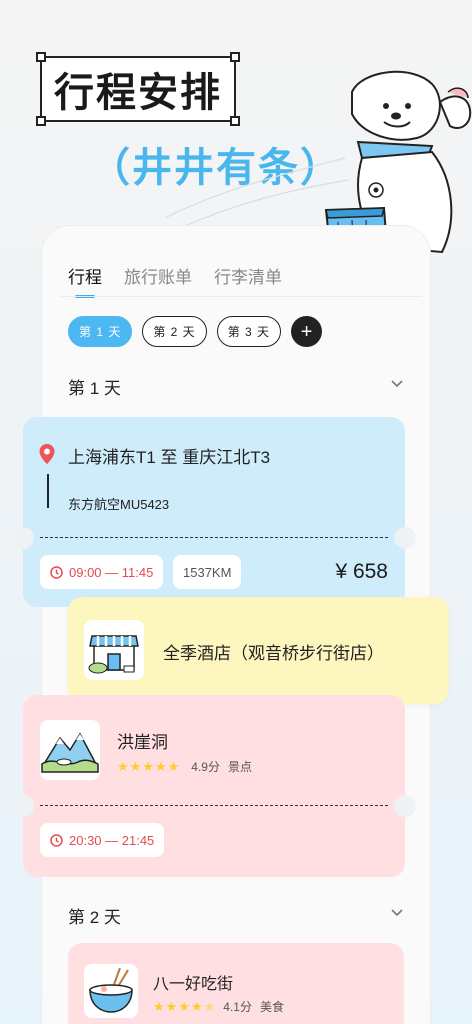  I want to click on food-name: 八一好吃街, so click(193, 984).